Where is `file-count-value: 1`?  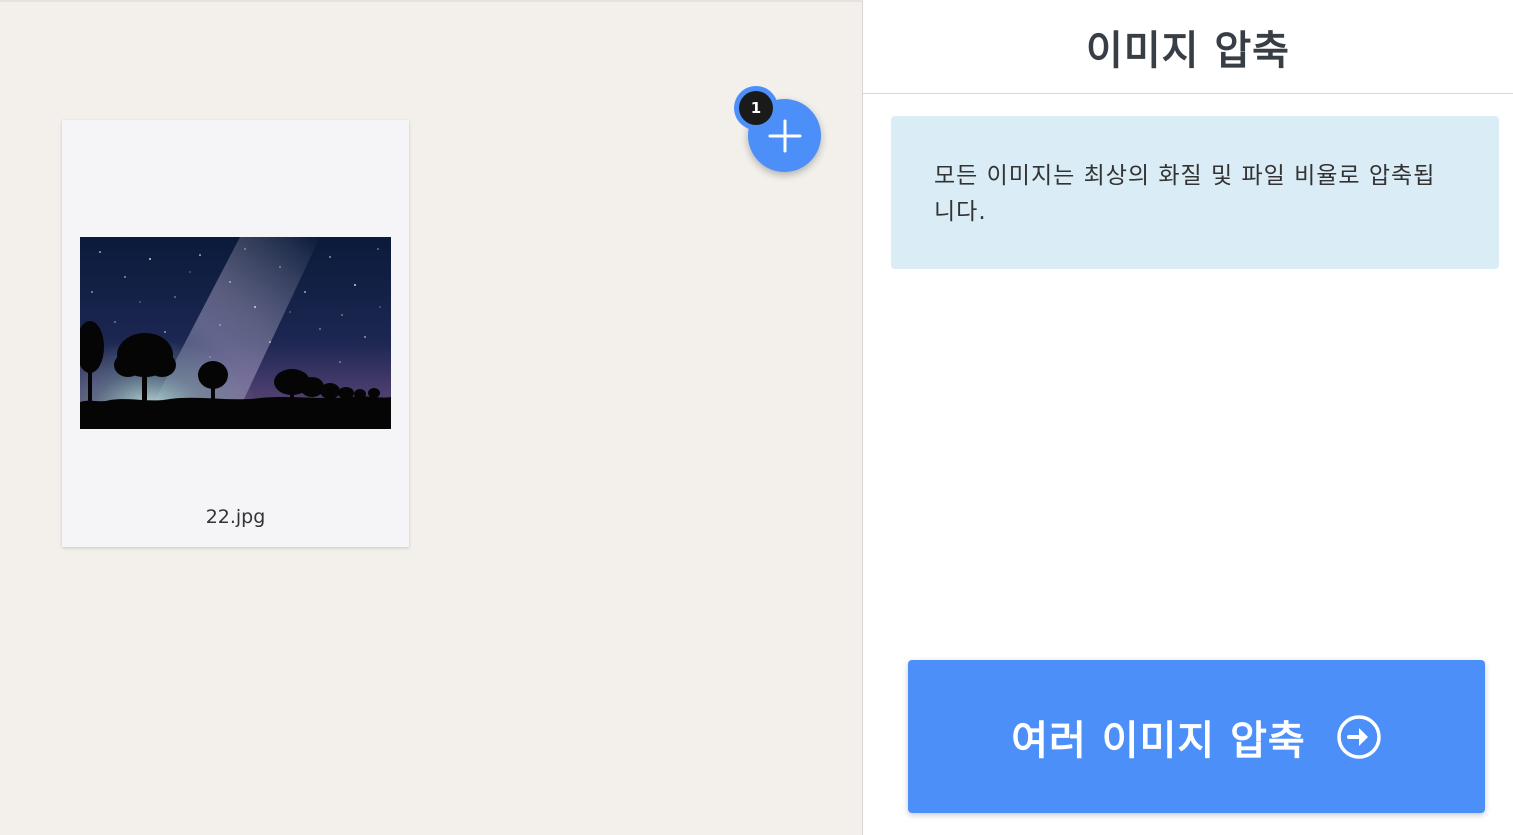
file-count-value: 1 is located at coordinates (756, 108).